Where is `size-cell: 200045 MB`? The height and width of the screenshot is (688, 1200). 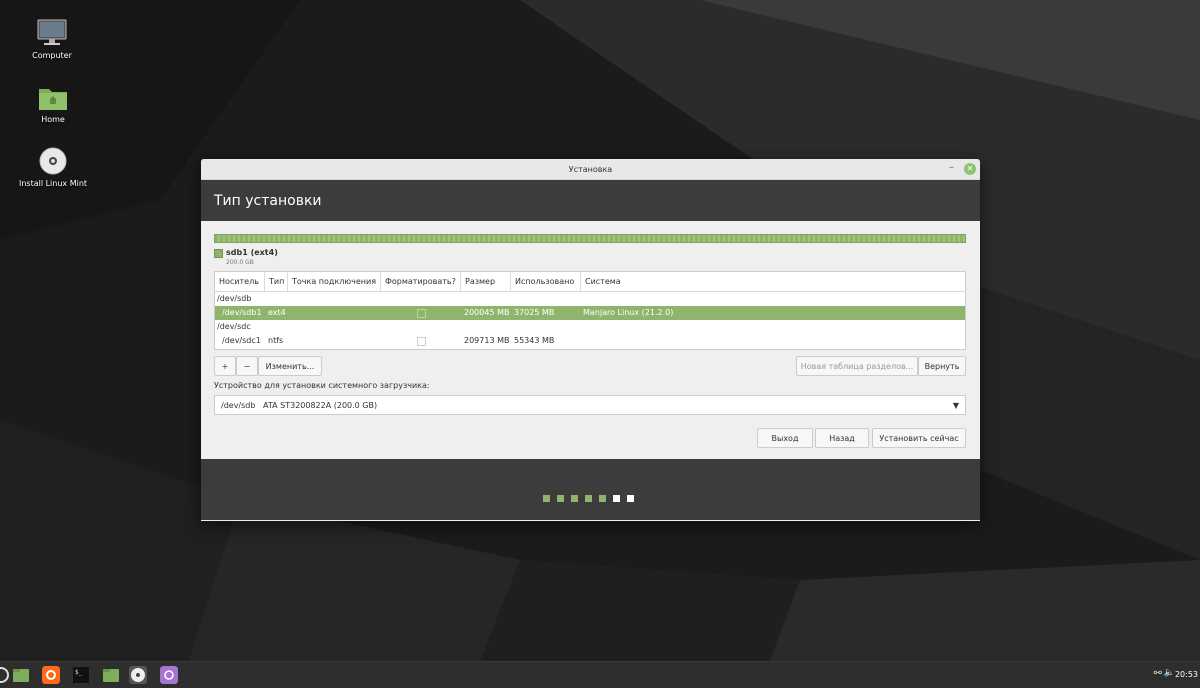 size-cell: 200045 MB is located at coordinates (487, 312).